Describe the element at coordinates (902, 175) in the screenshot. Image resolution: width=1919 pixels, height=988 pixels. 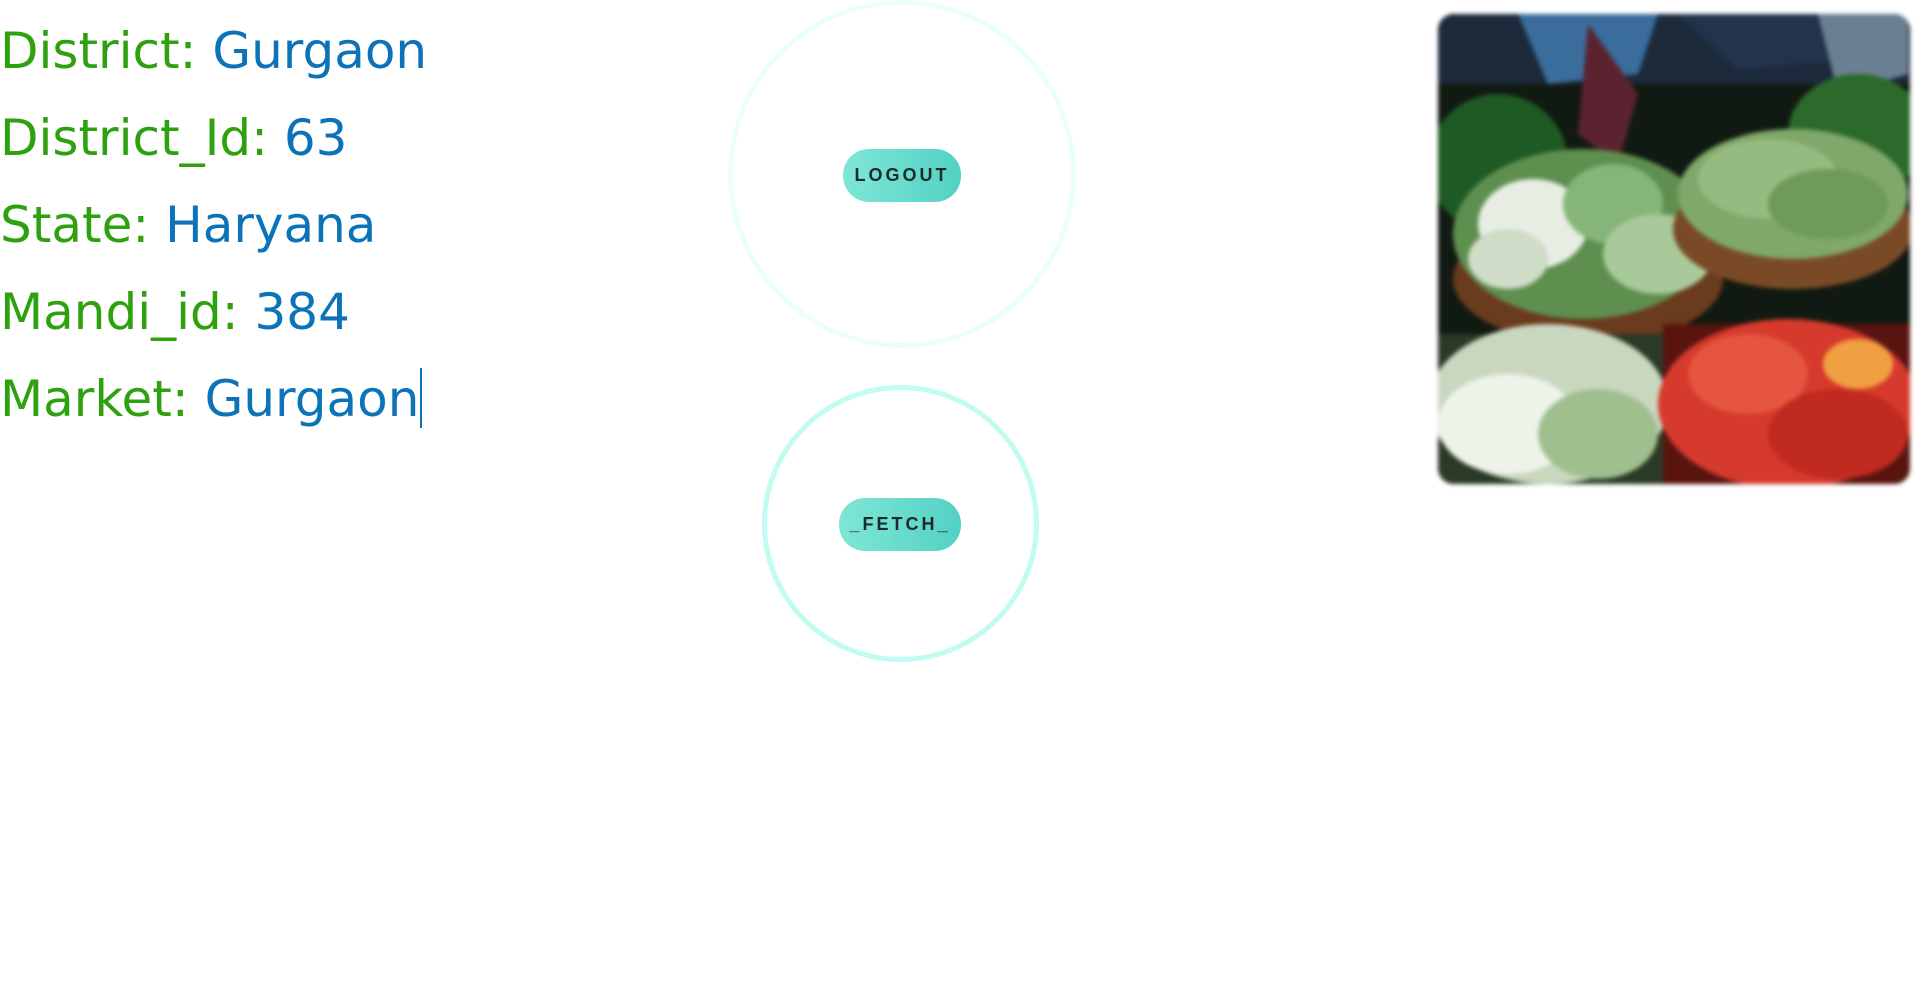
I see `logout-button: LOGOUT` at that location.